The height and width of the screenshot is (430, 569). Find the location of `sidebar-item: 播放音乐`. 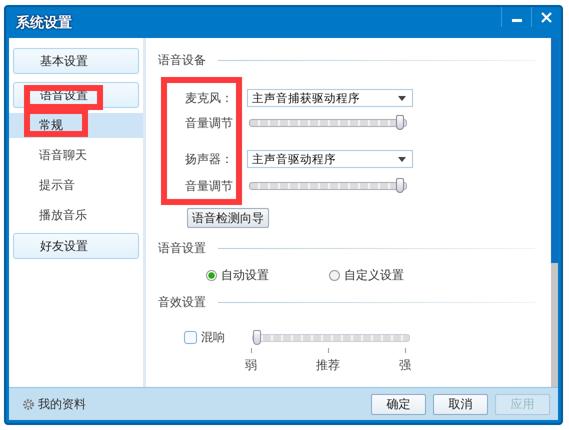

sidebar-item: 播放音乐 is located at coordinates (76, 215).